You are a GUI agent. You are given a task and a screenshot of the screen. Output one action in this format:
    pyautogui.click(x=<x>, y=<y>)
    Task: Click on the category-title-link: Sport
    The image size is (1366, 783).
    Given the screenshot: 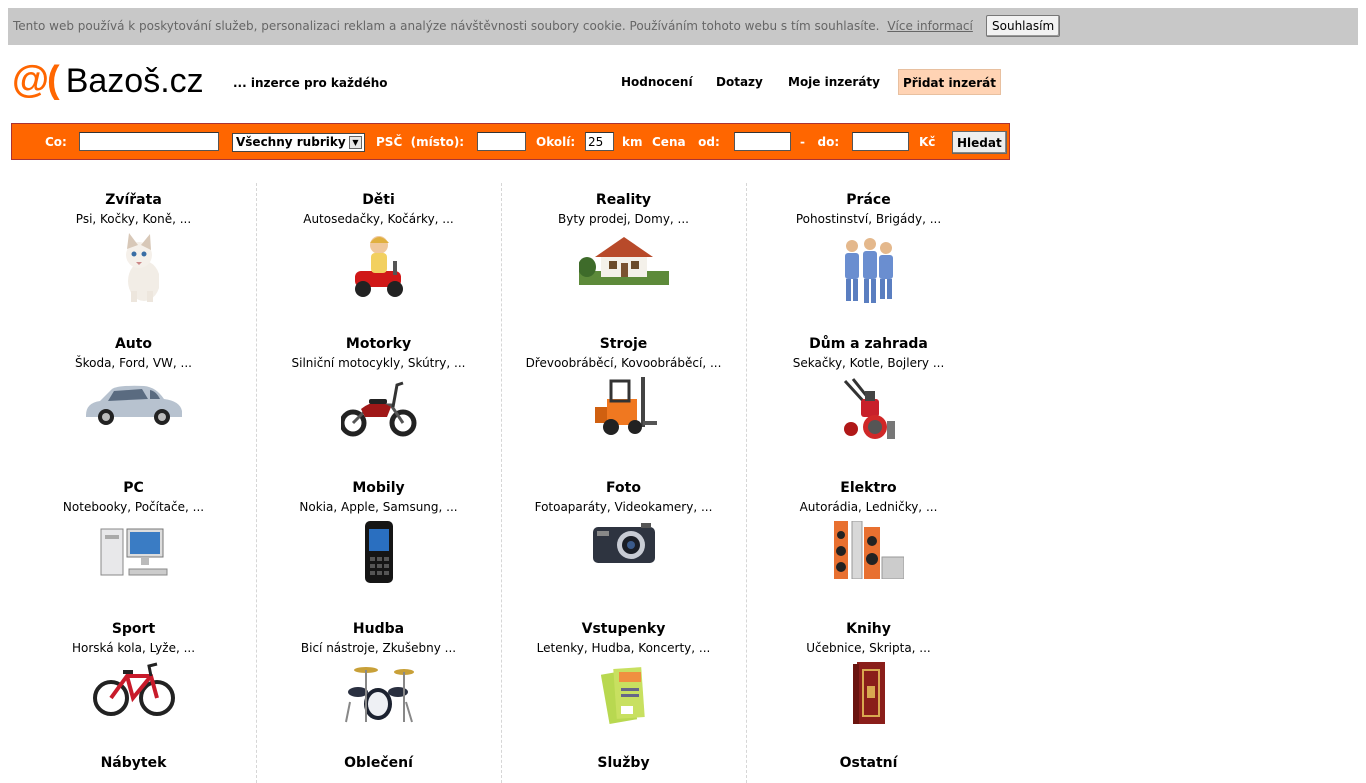 What is the action you would take?
    pyautogui.click(x=133, y=629)
    